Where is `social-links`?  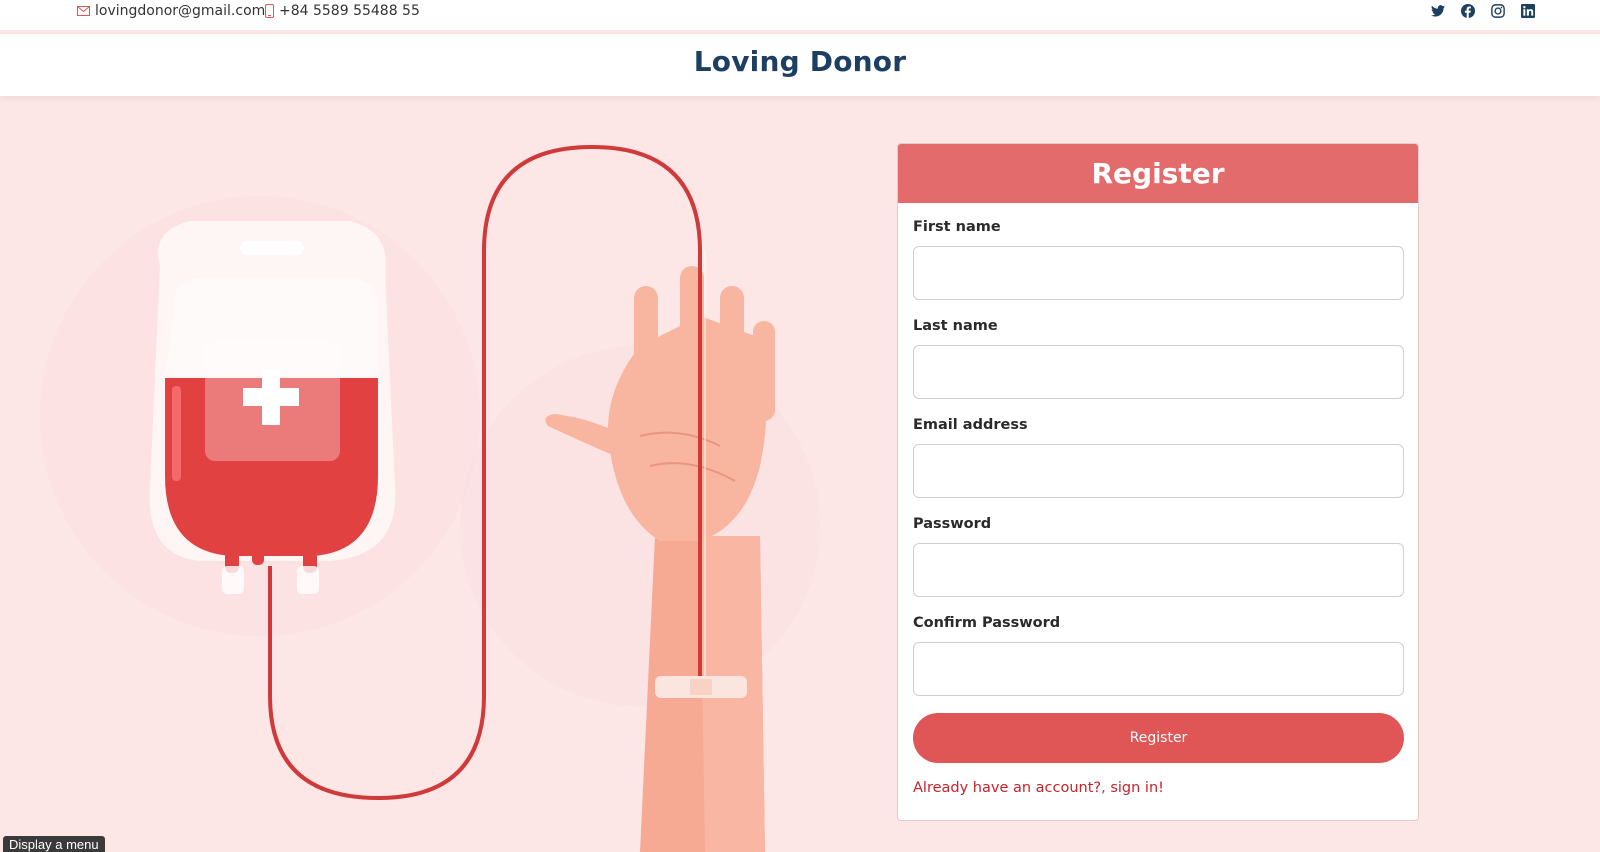
social-links is located at coordinates (1483, 11).